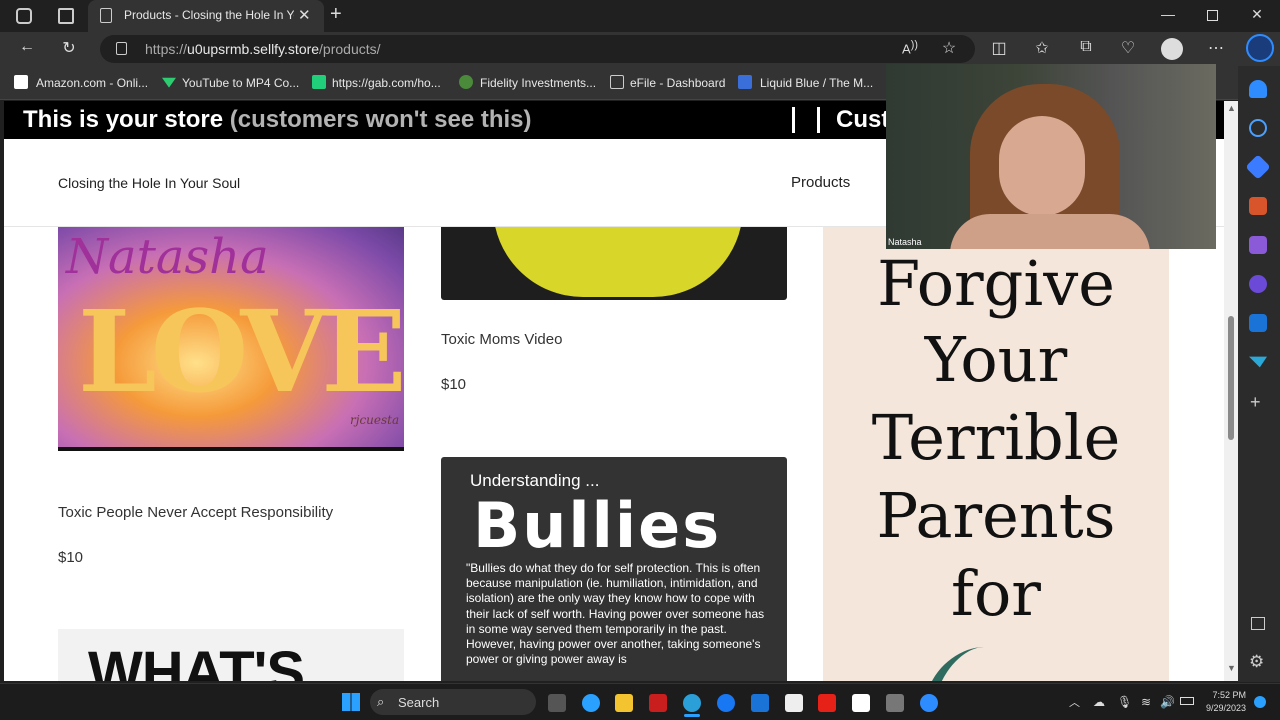 Image resolution: width=1280 pixels, height=720 pixels. I want to click on taskbar-search-box, so click(453, 702).